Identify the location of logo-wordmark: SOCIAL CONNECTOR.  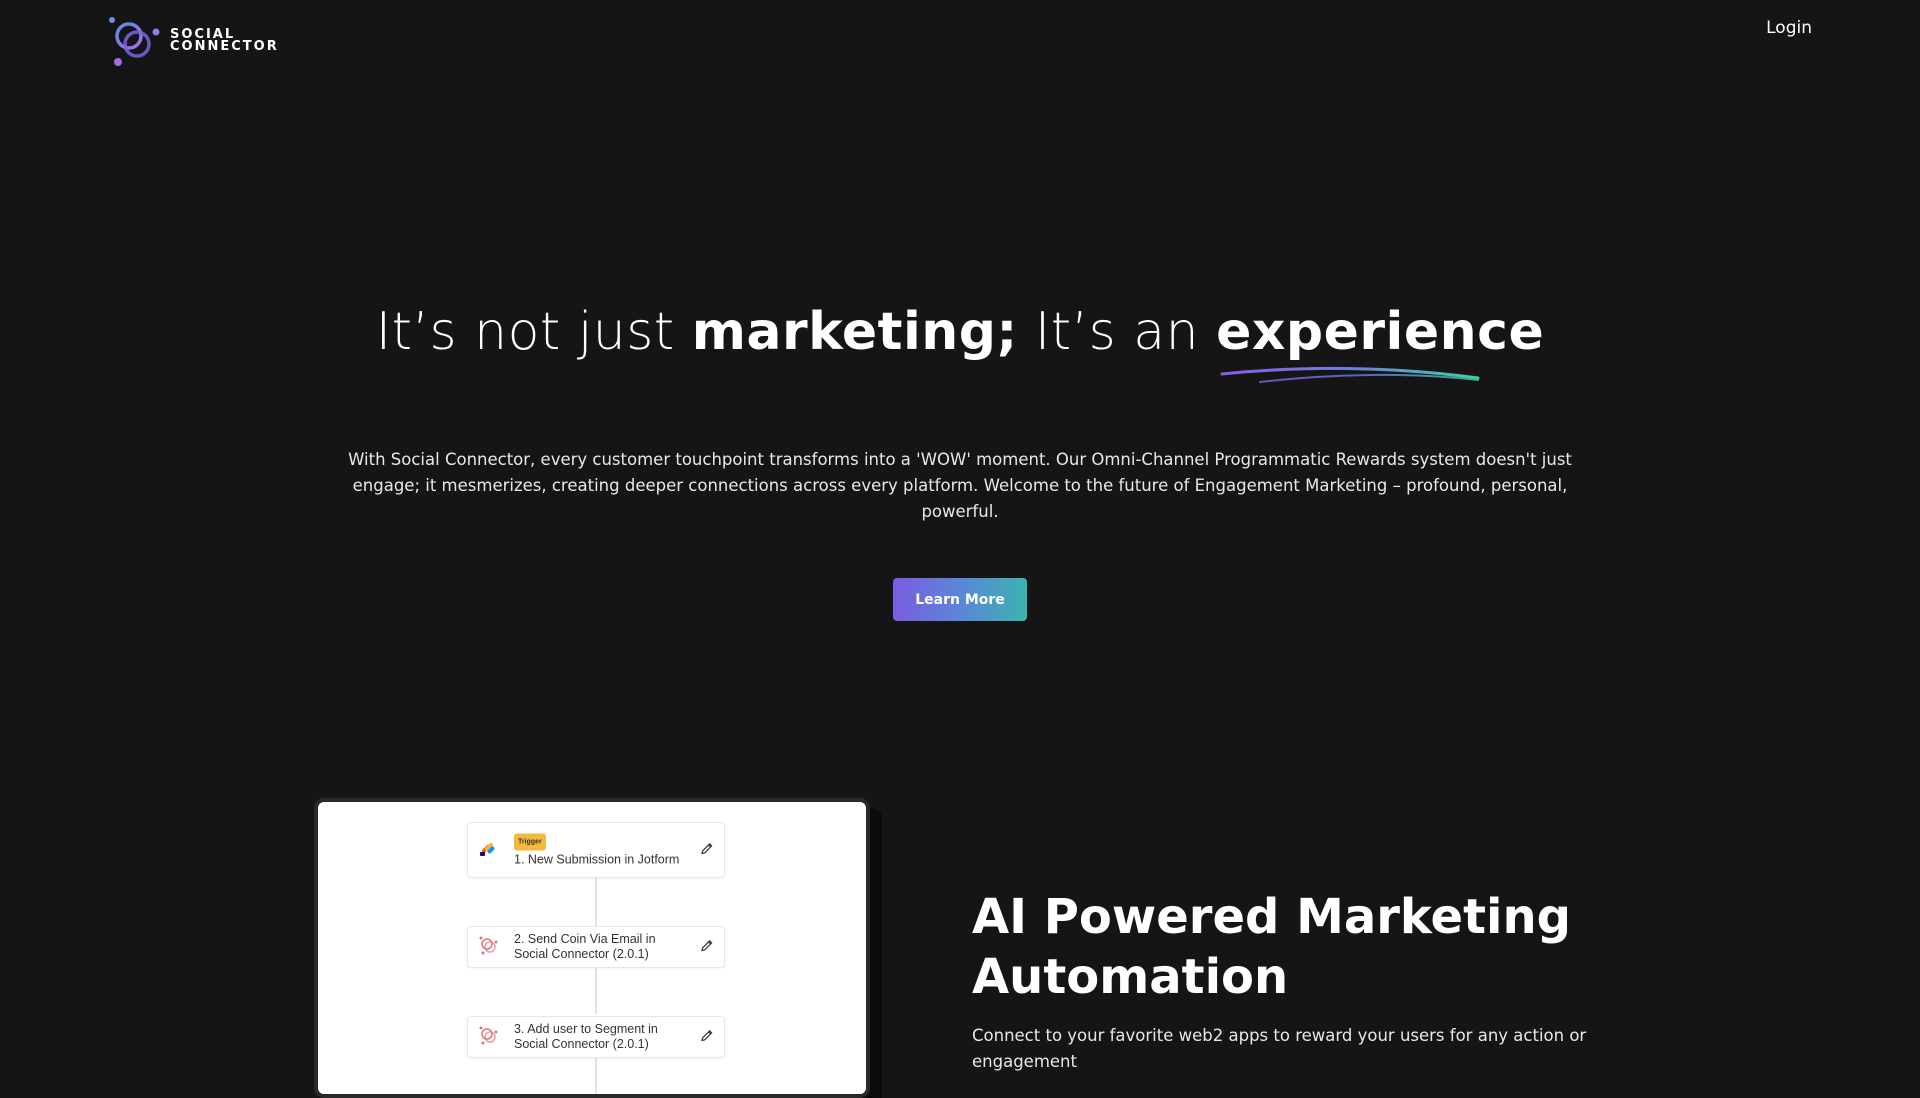
(224, 41).